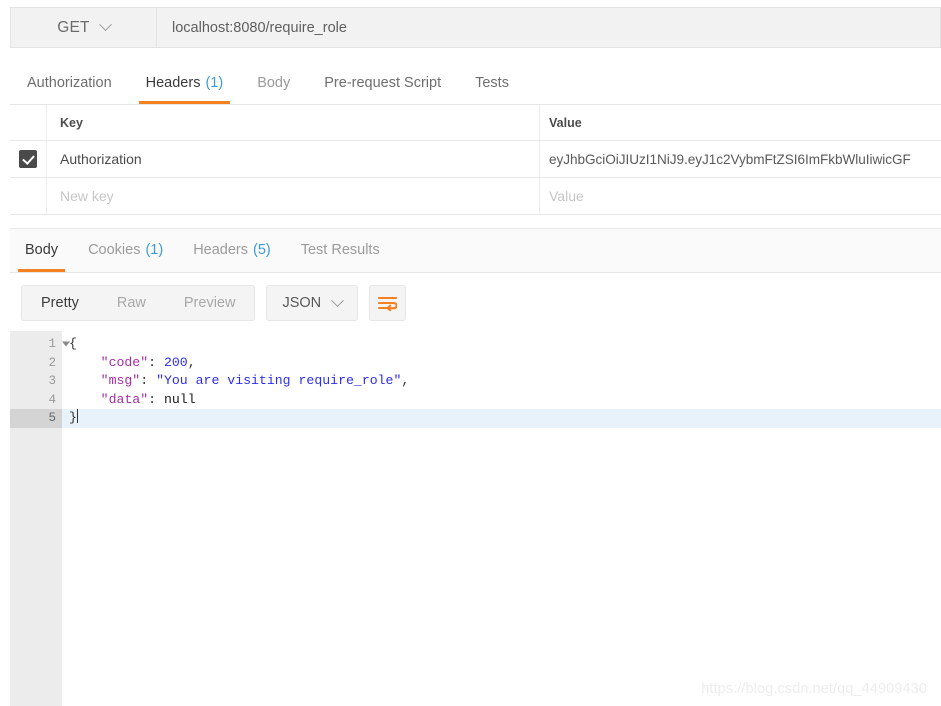 The width and height of the screenshot is (941, 706). What do you see at coordinates (566, 196) in the screenshot?
I see `header-value-text: Value` at bounding box center [566, 196].